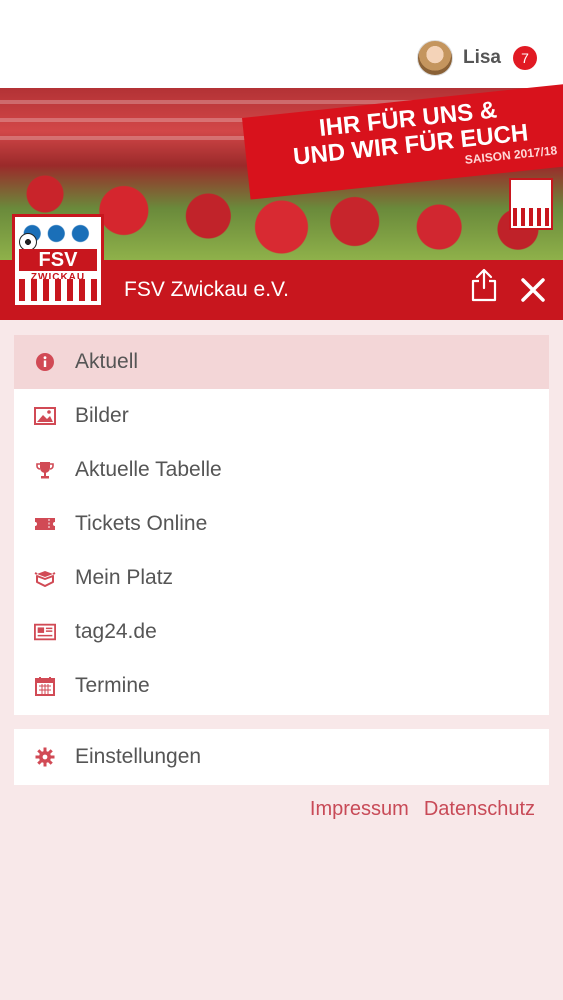  I want to click on menu-item-tag24: tag24.de, so click(281, 632).